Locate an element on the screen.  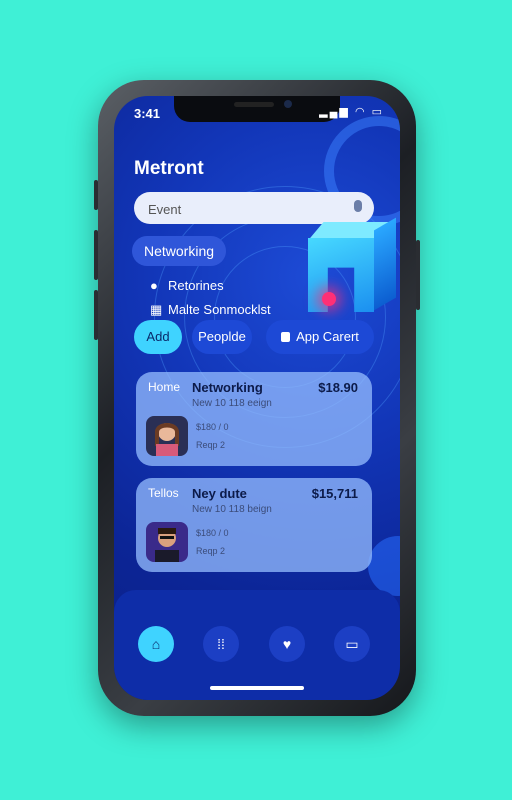
card-price: $18.90 is located at coordinates (338, 387).